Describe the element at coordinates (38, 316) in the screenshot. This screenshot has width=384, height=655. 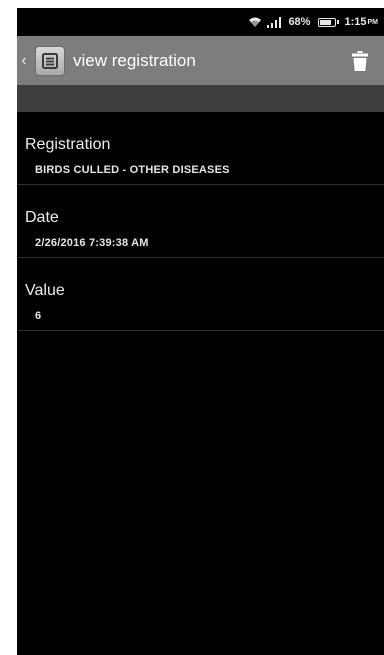
I see `field-value: 6` at that location.